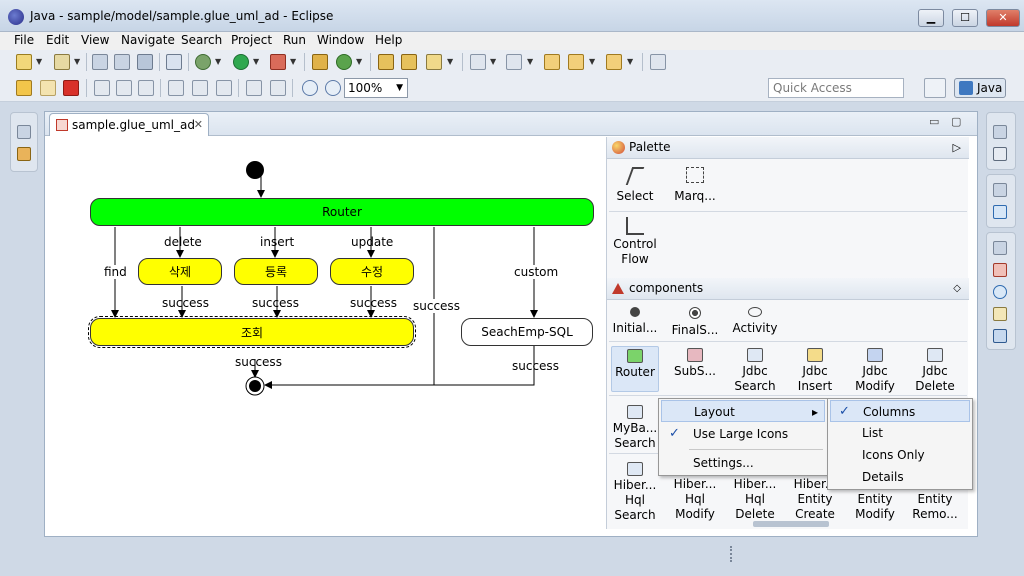  Describe the element at coordinates (293, 61) in the screenshot. I see `external-tools-dropdown-icon: ▼` at that location.